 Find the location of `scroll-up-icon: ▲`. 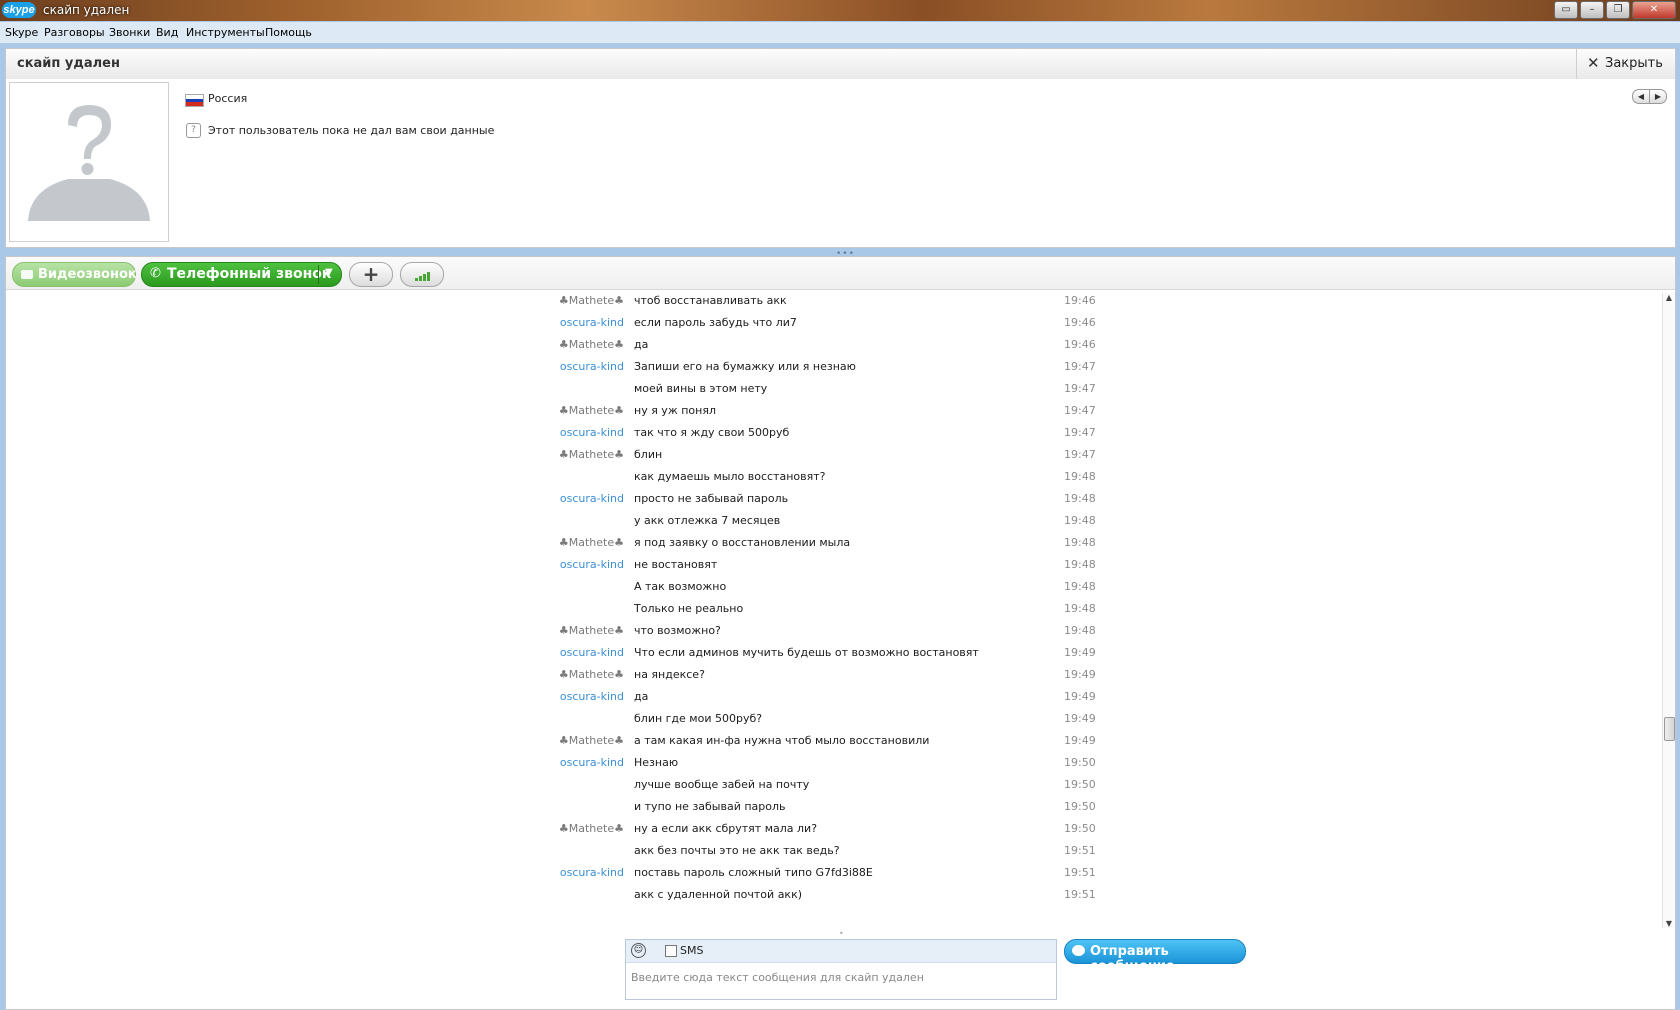

scroll-up-icon: ▲ is located at coordinates (1669, 297).